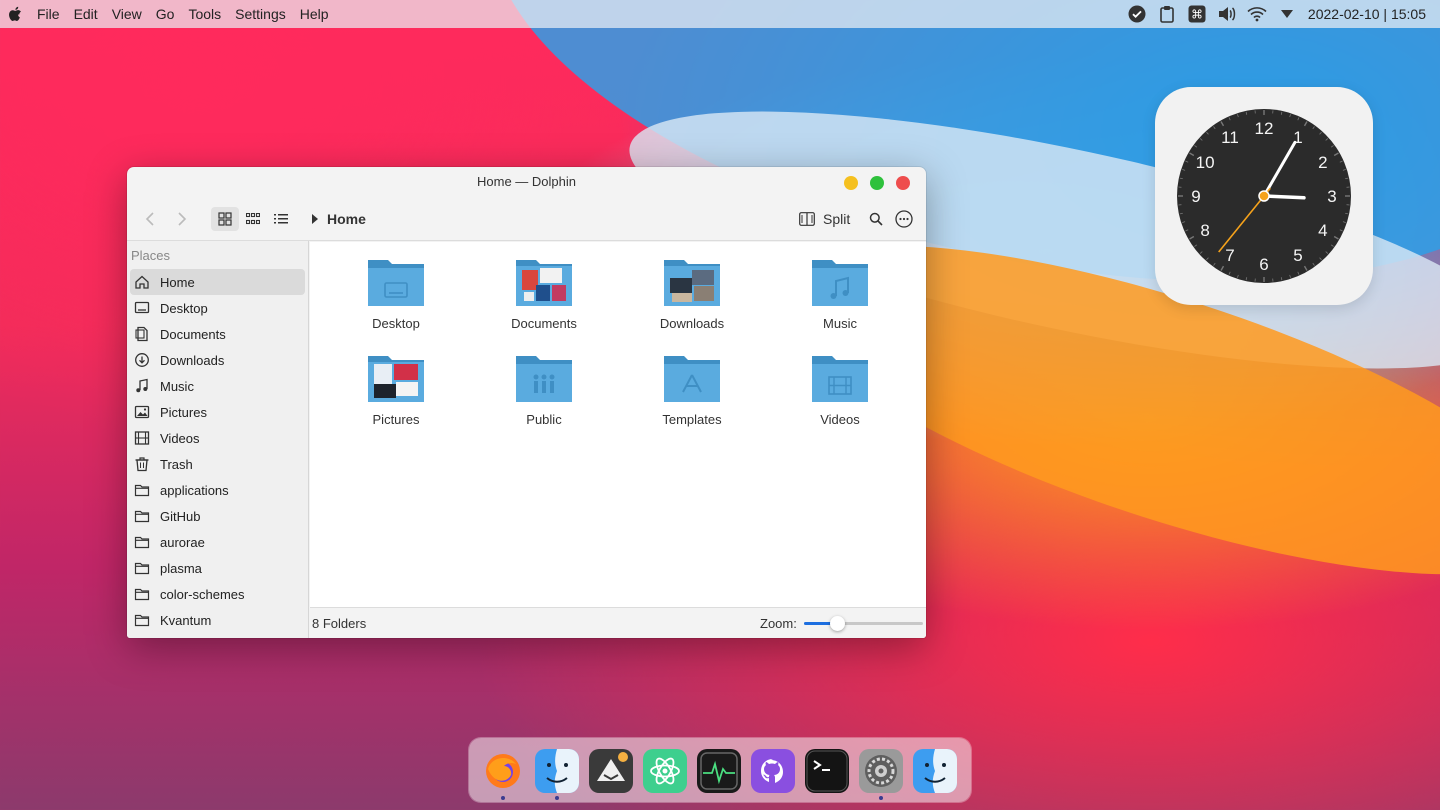 This screenshot has height=810, width=1440. I want to click on command-icon: ⌘, so click(1197, 14).